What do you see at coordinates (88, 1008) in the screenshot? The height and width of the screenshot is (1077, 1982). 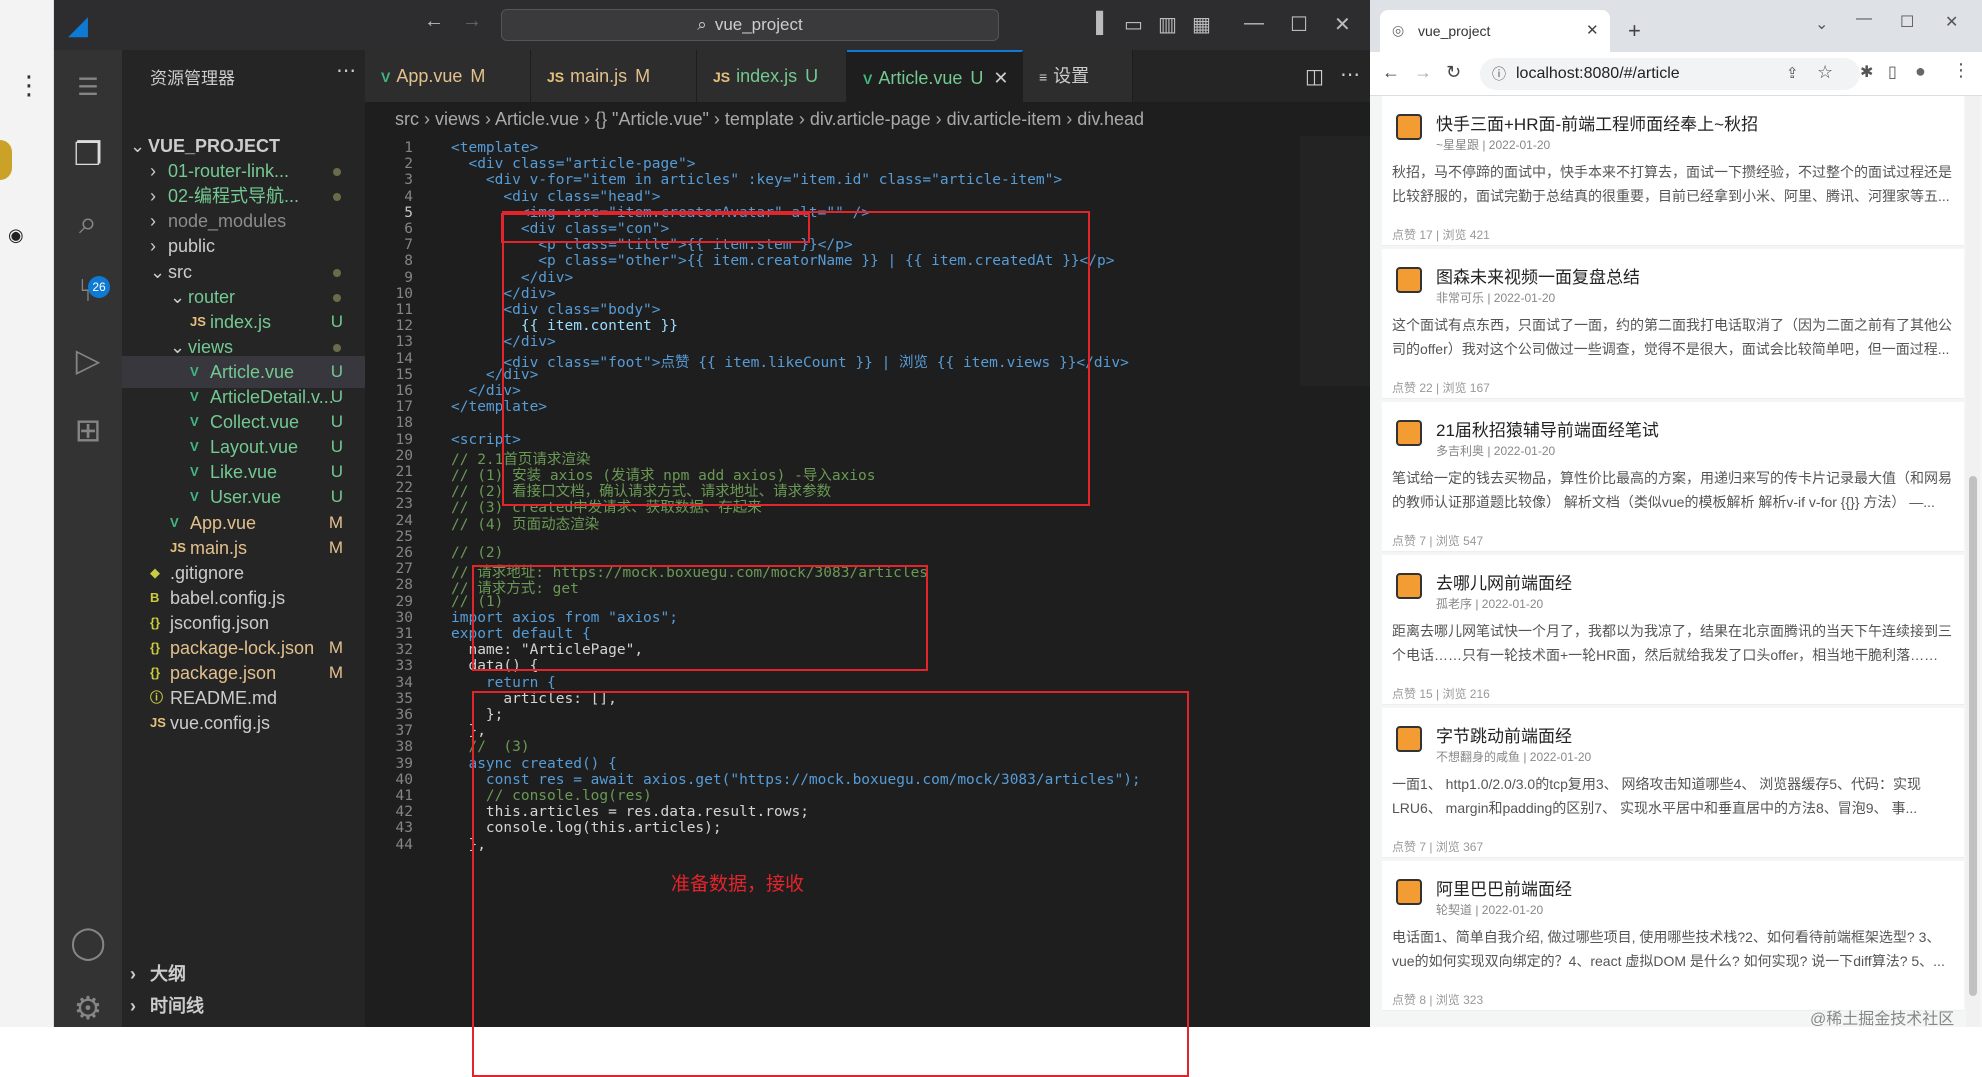 I see `settings-gear-icon: ⚙` at bounding box center [88, 1008].